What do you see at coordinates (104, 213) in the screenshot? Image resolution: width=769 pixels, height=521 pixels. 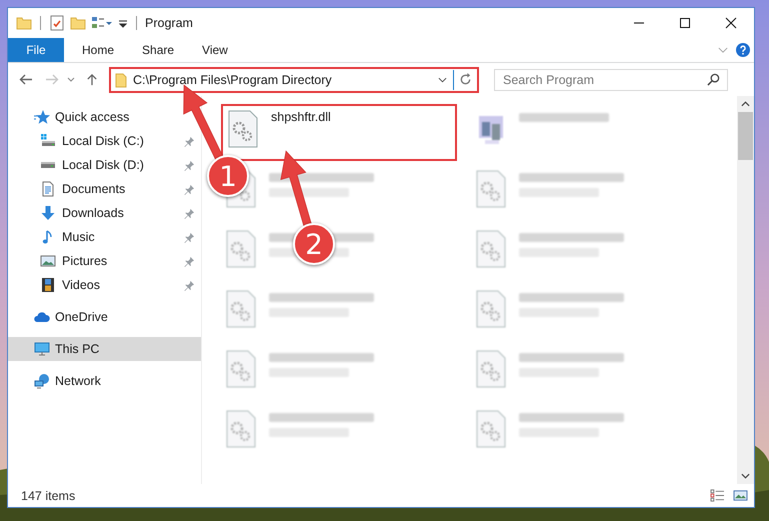 I see `sidebar-item: Downloads` at bounding box center [104, 213].